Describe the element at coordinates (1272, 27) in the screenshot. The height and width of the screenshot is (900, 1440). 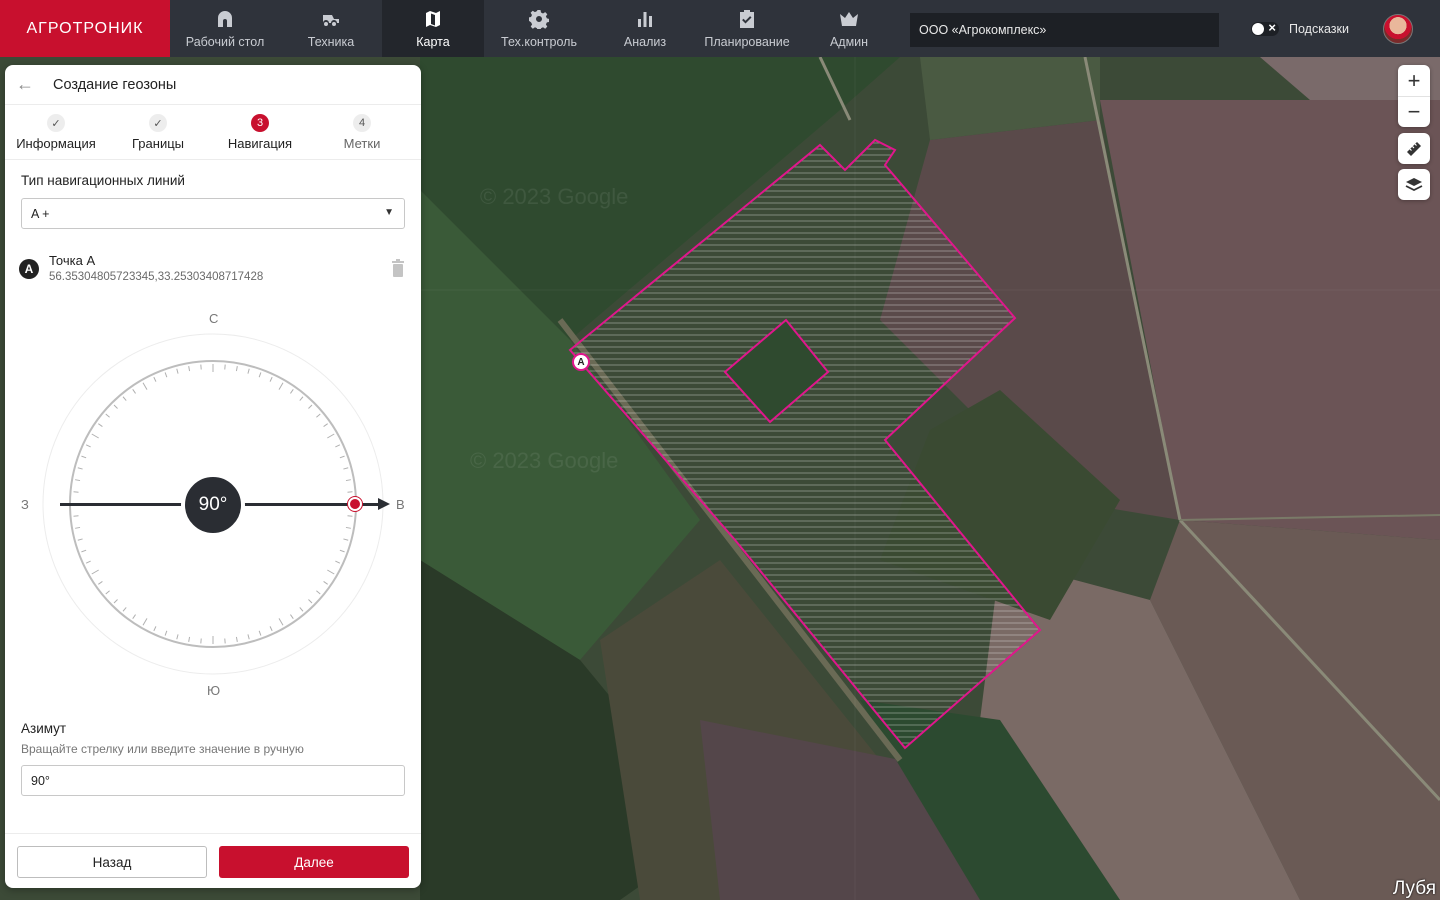
I see `close-icon: ×` at that location.